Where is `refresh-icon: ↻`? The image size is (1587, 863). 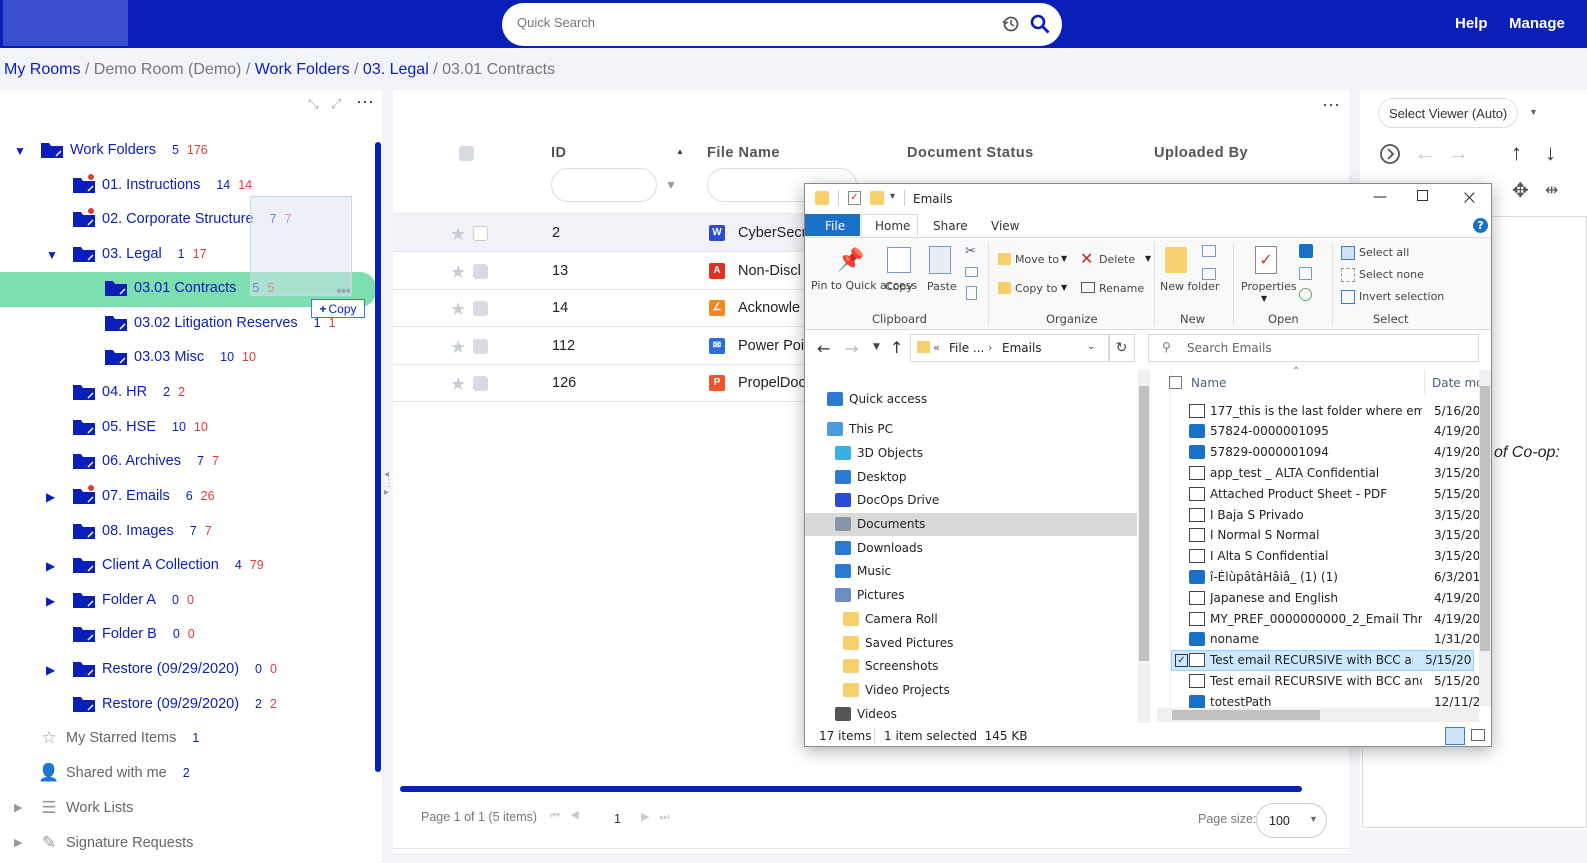
refresh-icon: ↻ is located at coordinates (1121, 348).